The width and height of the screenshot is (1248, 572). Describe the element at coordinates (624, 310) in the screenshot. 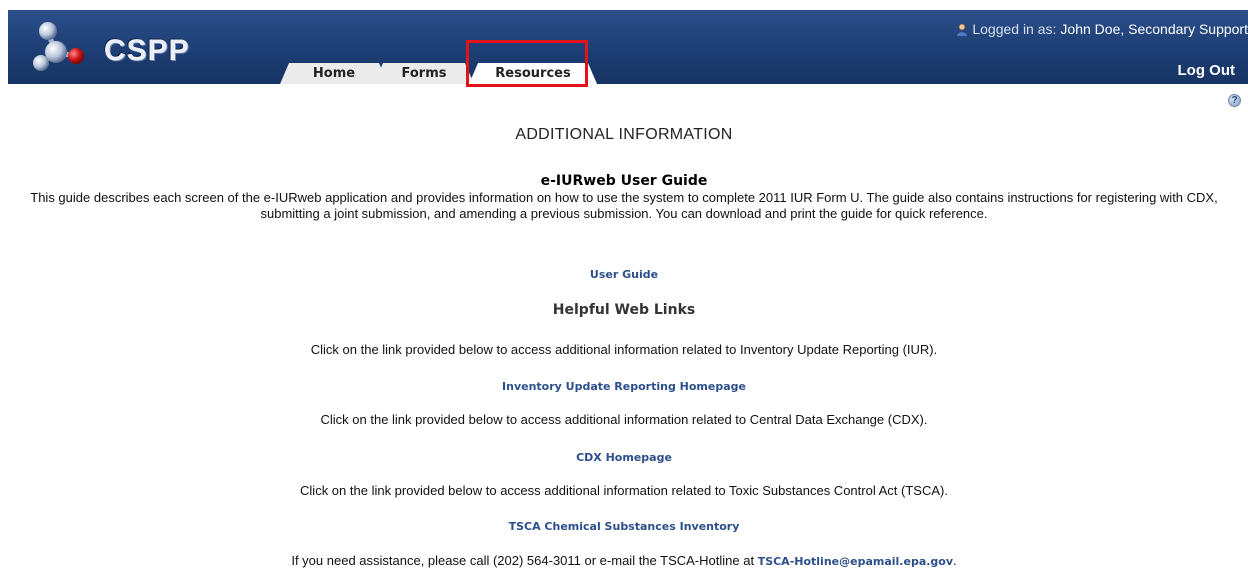

I see `helpful-links-heading: Helpful Web Links` at that location.